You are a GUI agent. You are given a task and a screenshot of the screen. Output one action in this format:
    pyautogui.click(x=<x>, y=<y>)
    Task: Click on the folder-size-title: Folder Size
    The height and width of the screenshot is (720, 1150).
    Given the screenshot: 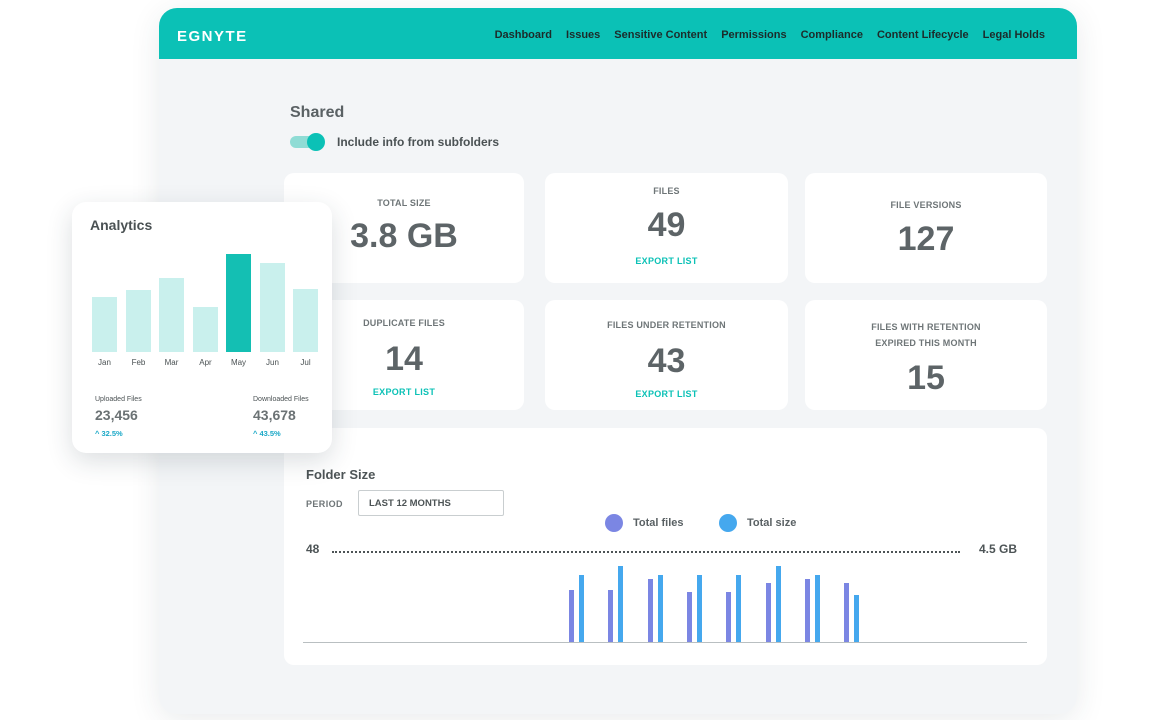 What is the action you would take?
    pyautogui.click(x=341, y=474)
    